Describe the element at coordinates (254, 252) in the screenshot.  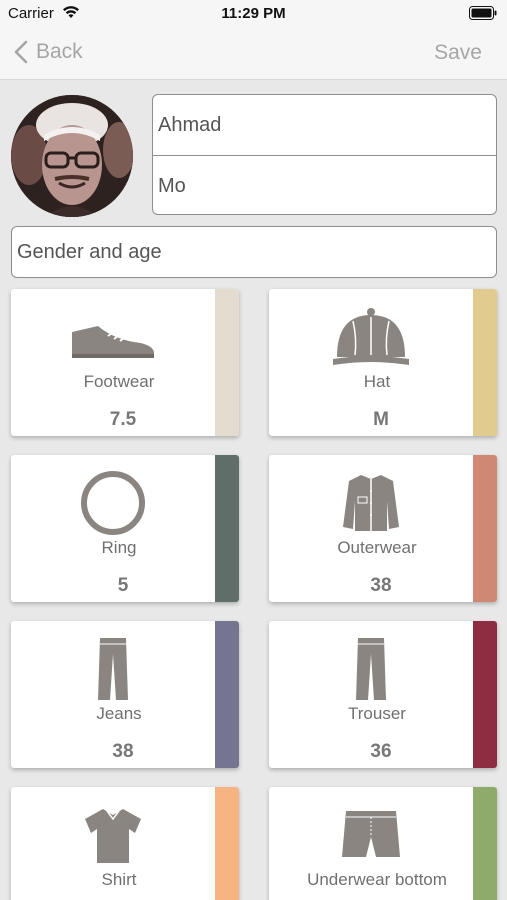
I see `gender-age-field: Gender and age` at that location.